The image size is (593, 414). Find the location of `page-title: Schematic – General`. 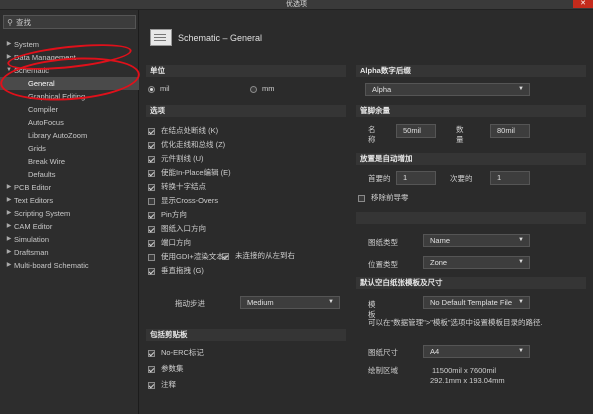

page-title: Schematic – General is located at coordinates (220, 37).